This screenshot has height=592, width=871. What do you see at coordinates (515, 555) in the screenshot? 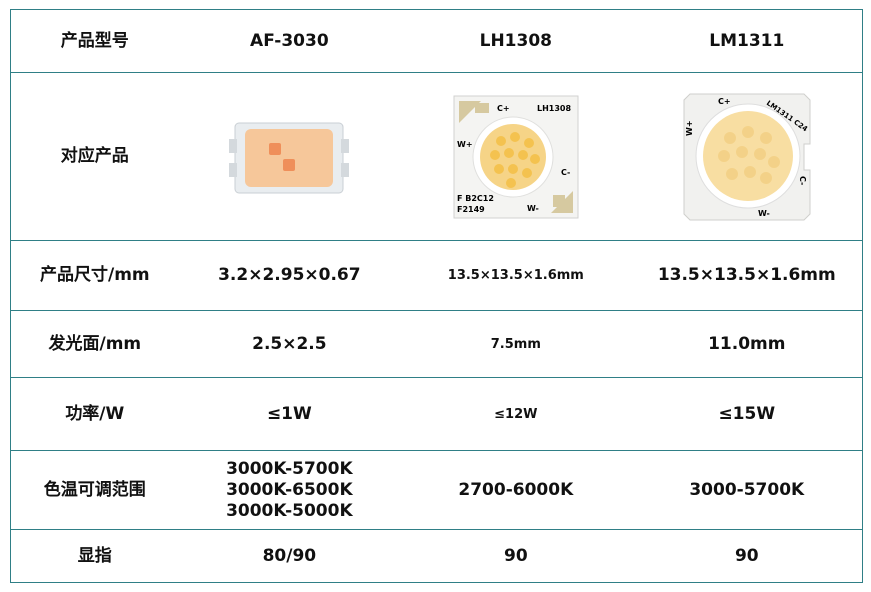
I see `cri-lh1308: 90` at bounding box center [515, 555].